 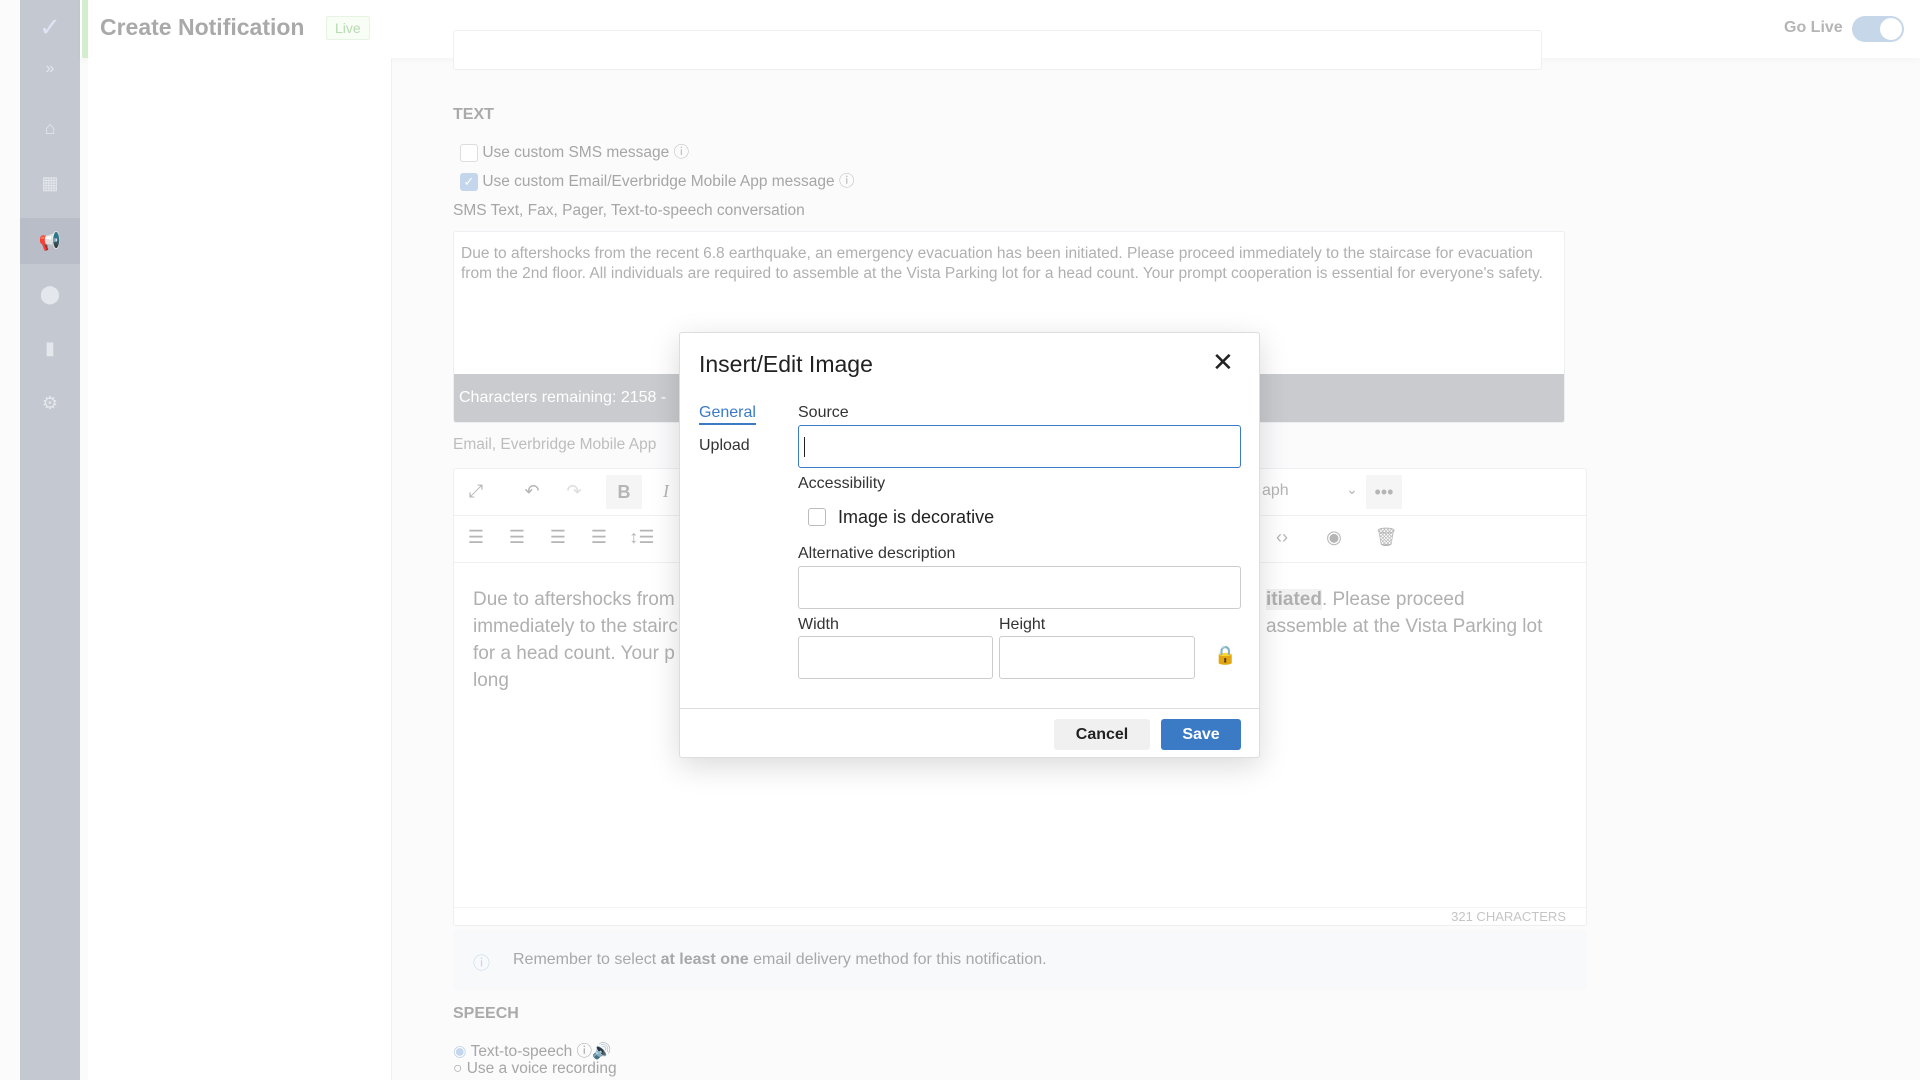 I want to click on save-button: Save, so click(x=1201, y=734).